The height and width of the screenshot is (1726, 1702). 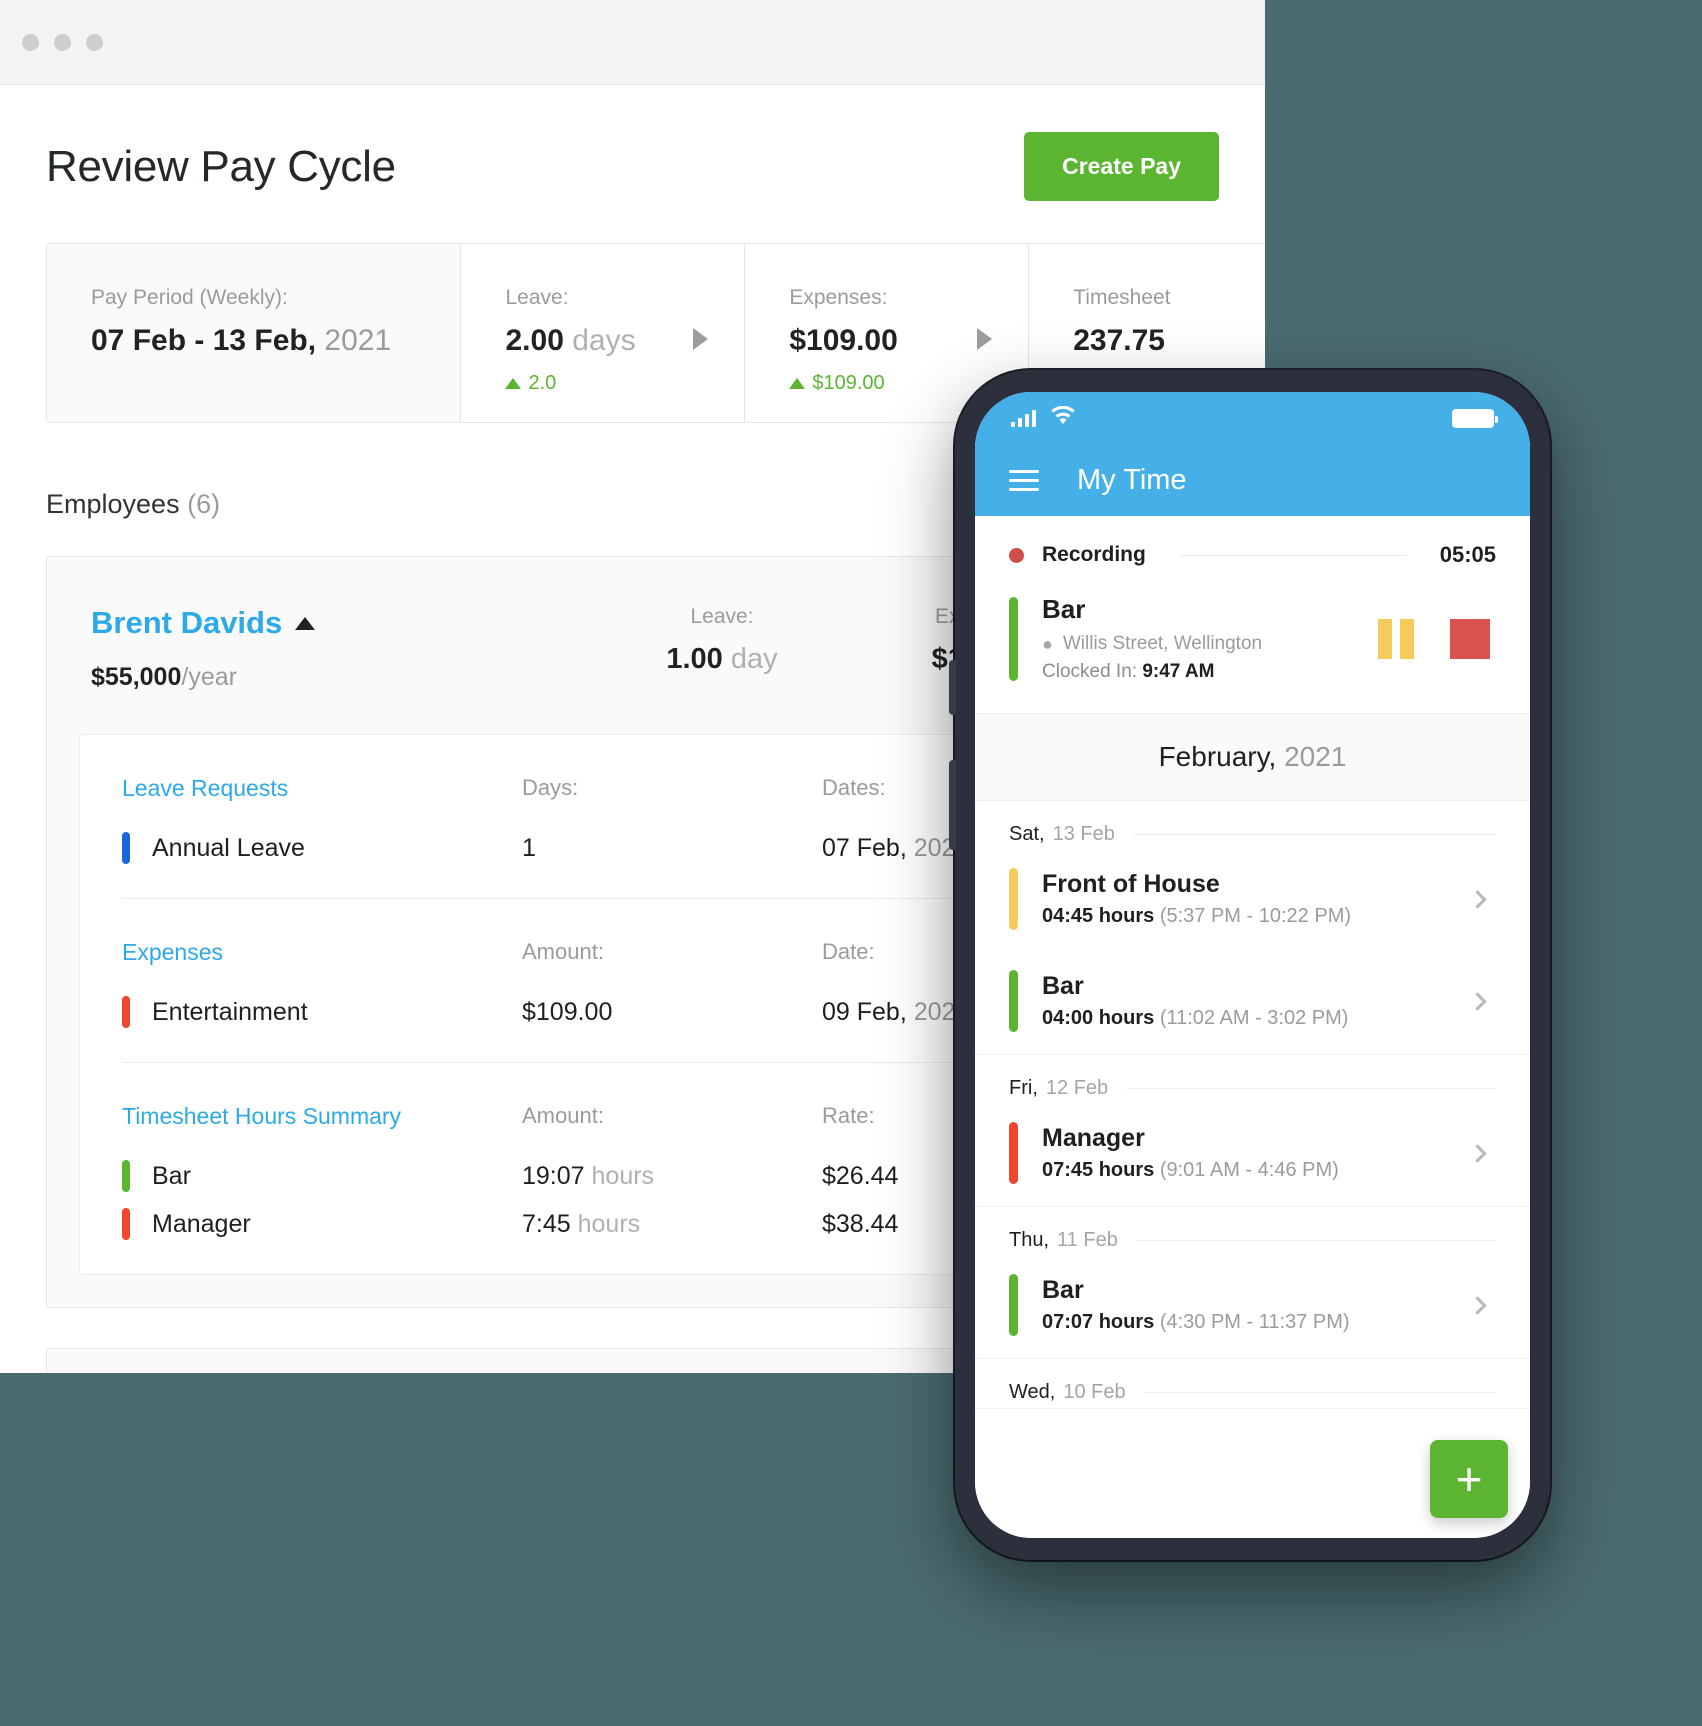 I want to click on employee-salary-period: /year, so click(x=209, y=677).